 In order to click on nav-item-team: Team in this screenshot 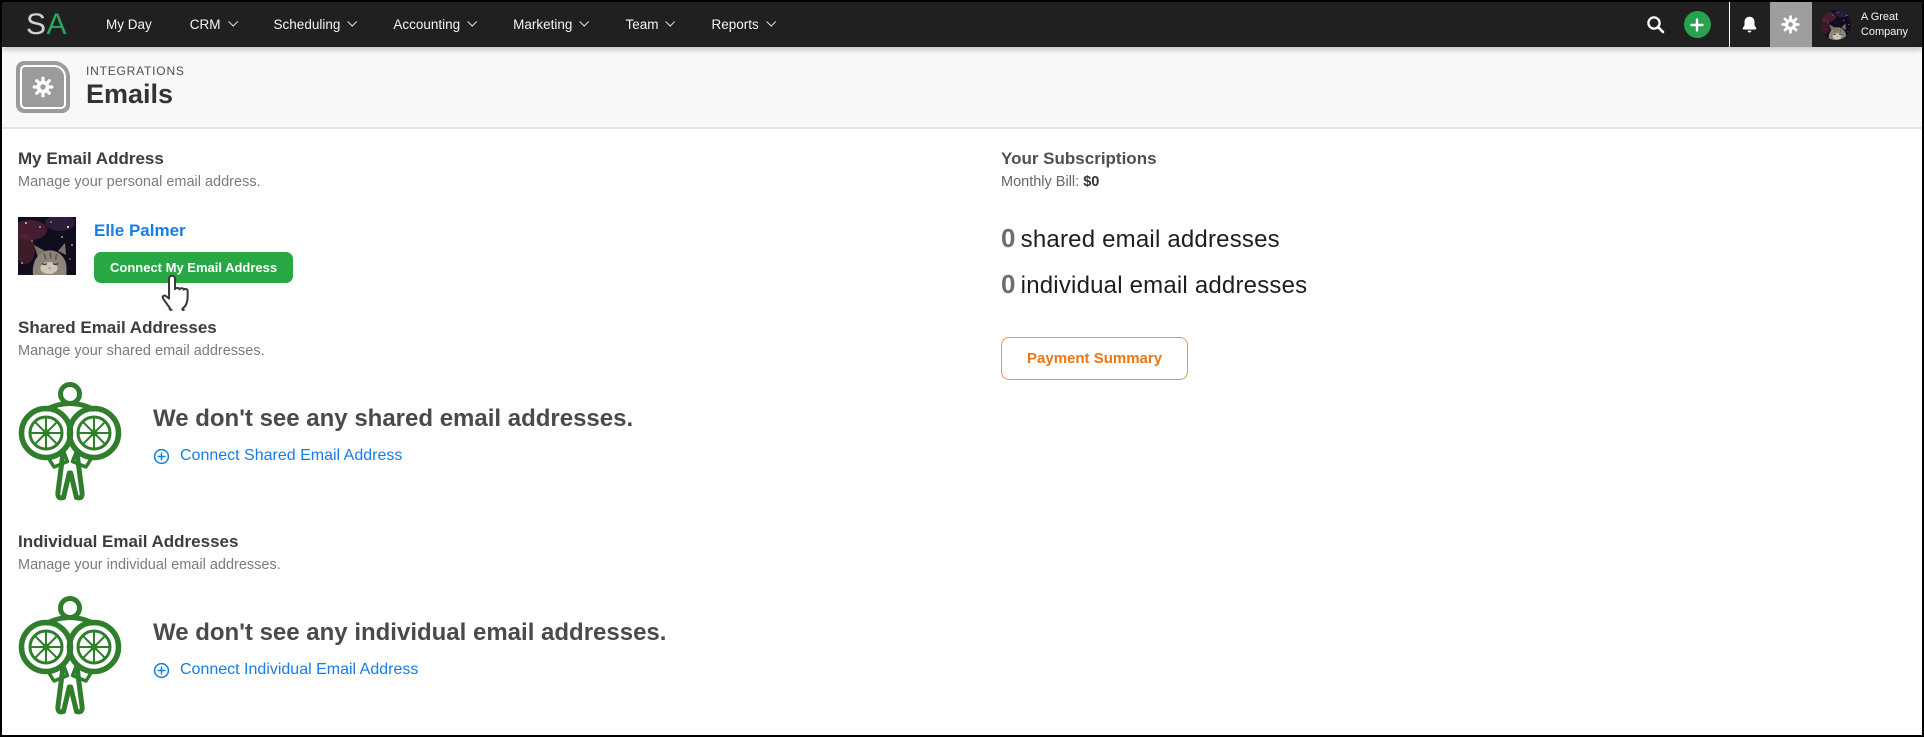, I will do `click(649, 24)`.